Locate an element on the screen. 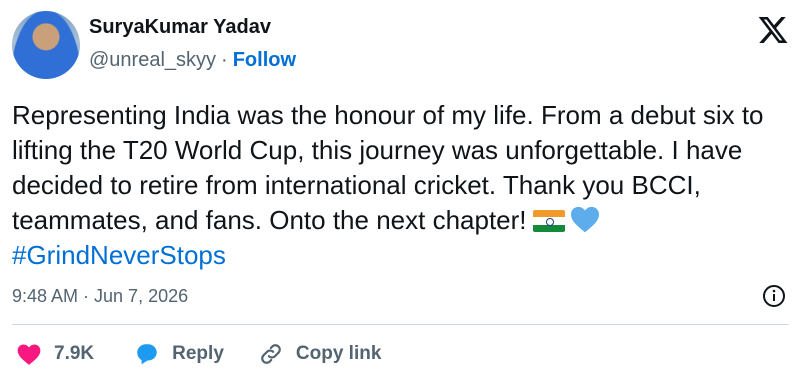 This screenshot has height=376, width=805. divider is located at coordinates (400, 324).